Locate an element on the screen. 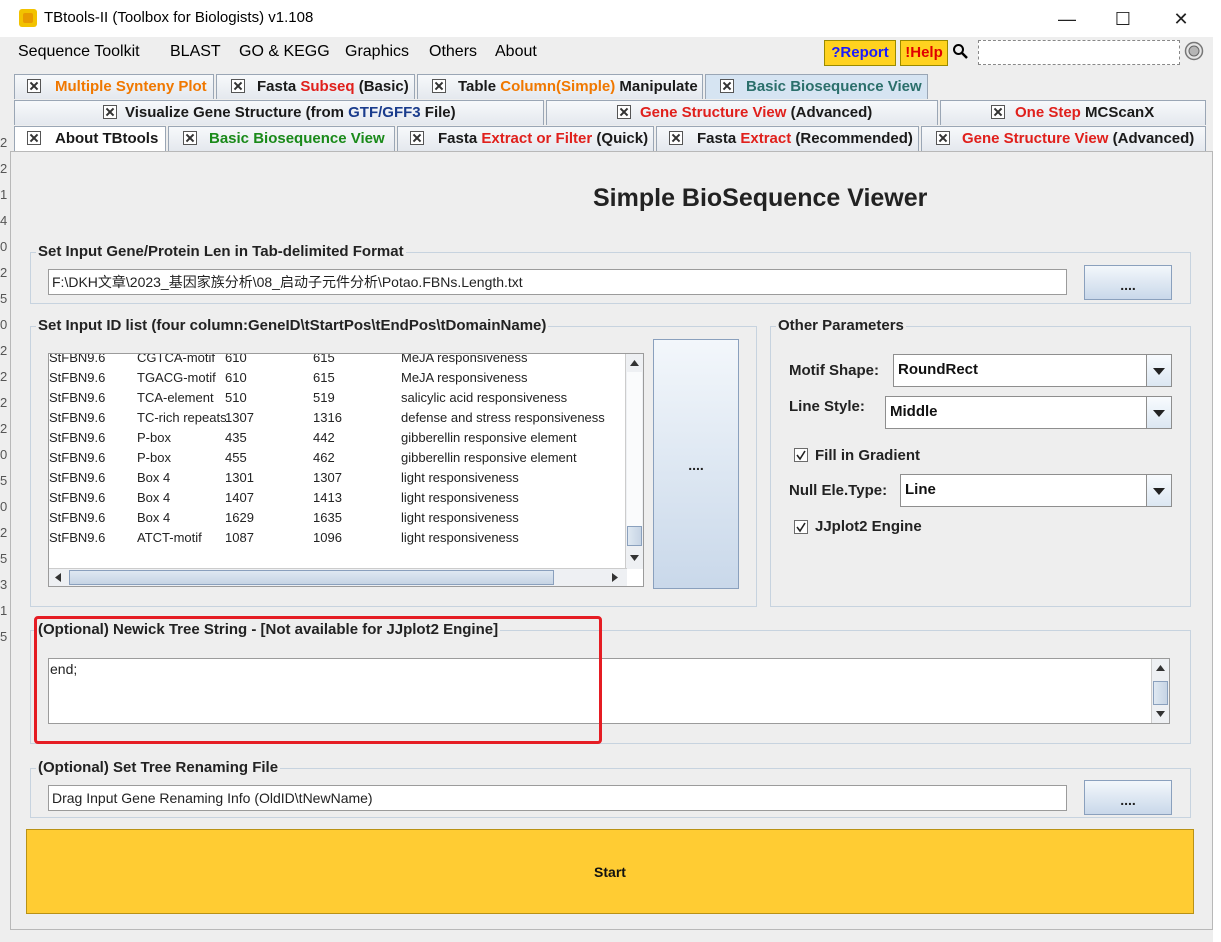  tab-fasta-subseq: Fasta Subseq (Basic) is located at coordinates (315, 86).